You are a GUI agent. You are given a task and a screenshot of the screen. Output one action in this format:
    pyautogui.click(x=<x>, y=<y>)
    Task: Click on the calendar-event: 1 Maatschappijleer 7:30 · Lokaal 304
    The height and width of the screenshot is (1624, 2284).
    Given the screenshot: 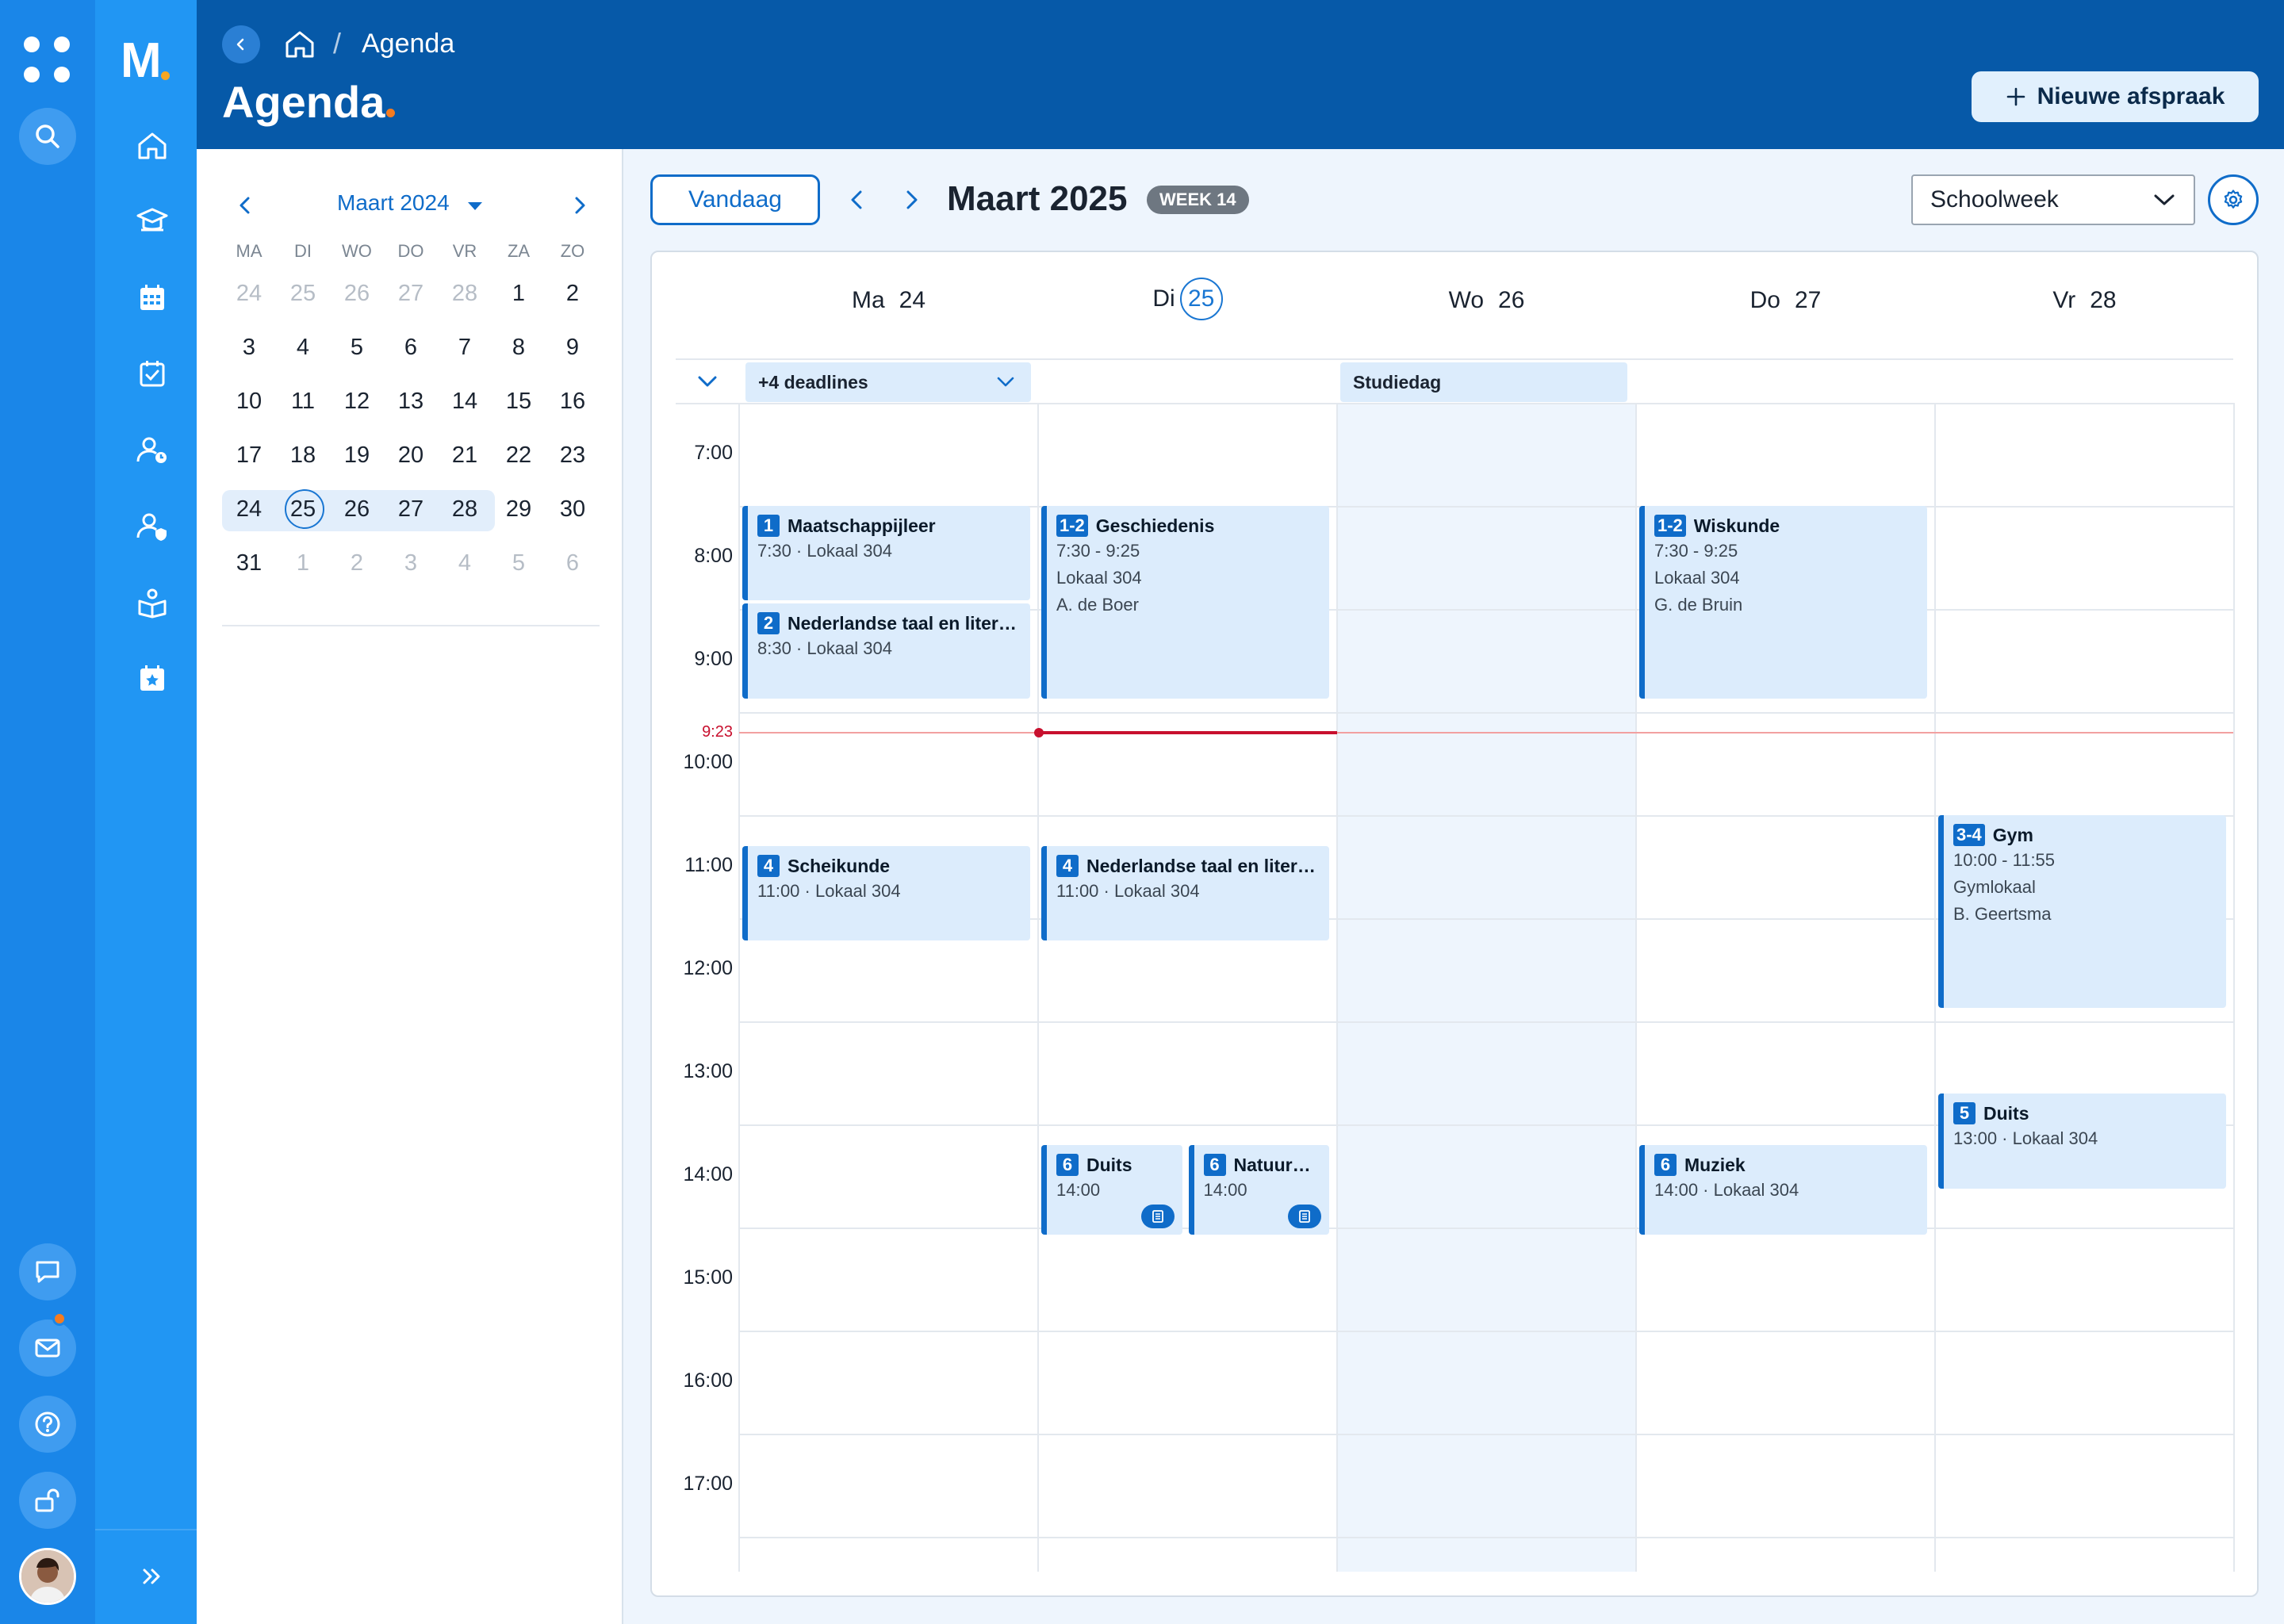 What is the action you would take?
    pyautogui.click(x=886, y=553)
    